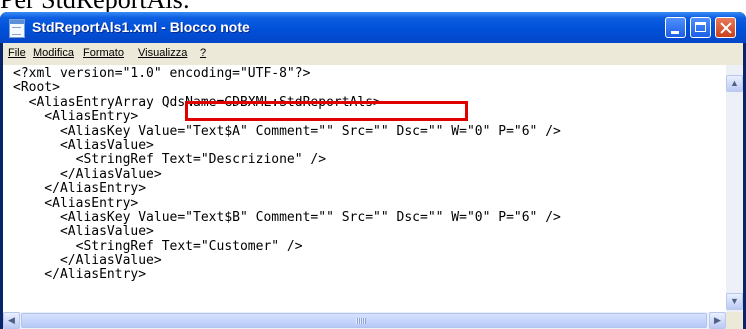  I want to click on title-bar: StdReportAls1.xml - Blocco note, so click(373, 27).